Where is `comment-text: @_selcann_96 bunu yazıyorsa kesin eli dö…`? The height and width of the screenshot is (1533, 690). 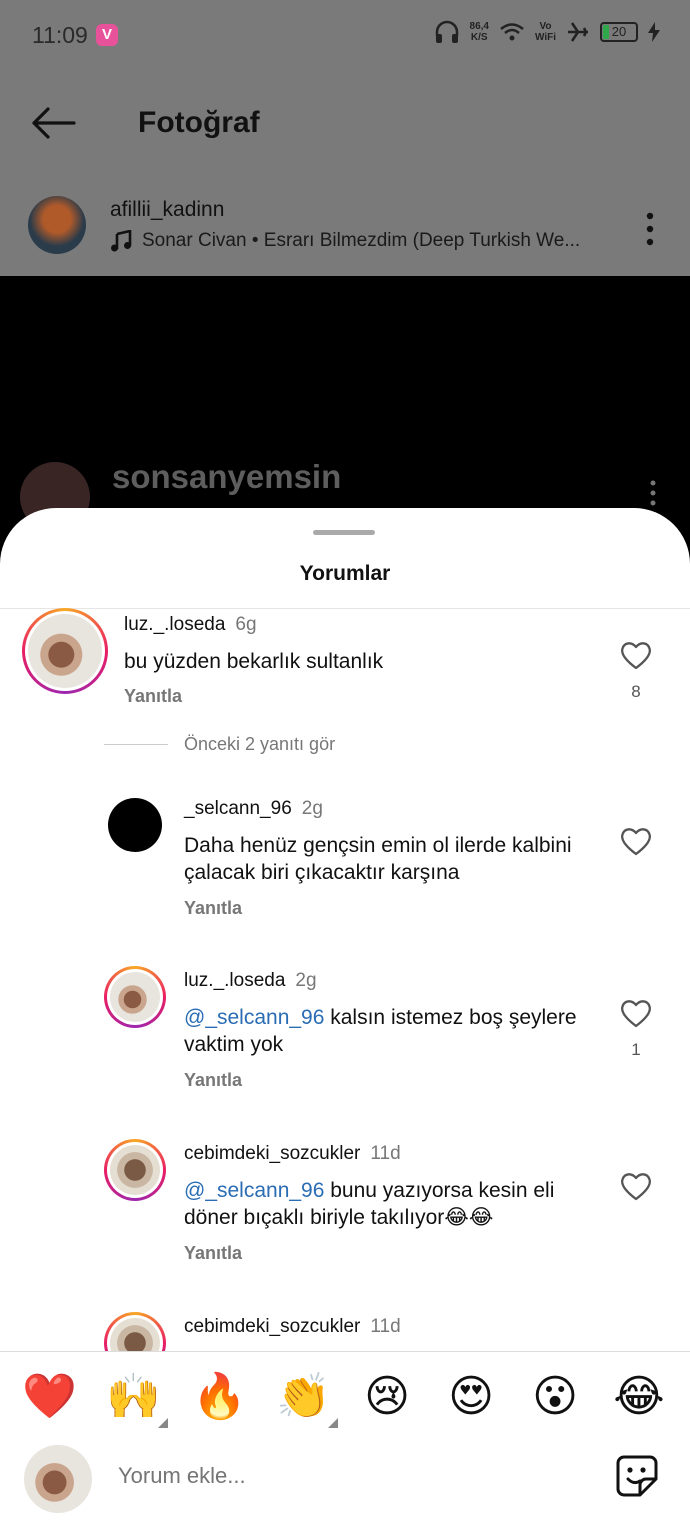
comment-text: @_selcann_96 bunu yazıyorsa kesin eli dö… is located at coordinates (394, 1204).